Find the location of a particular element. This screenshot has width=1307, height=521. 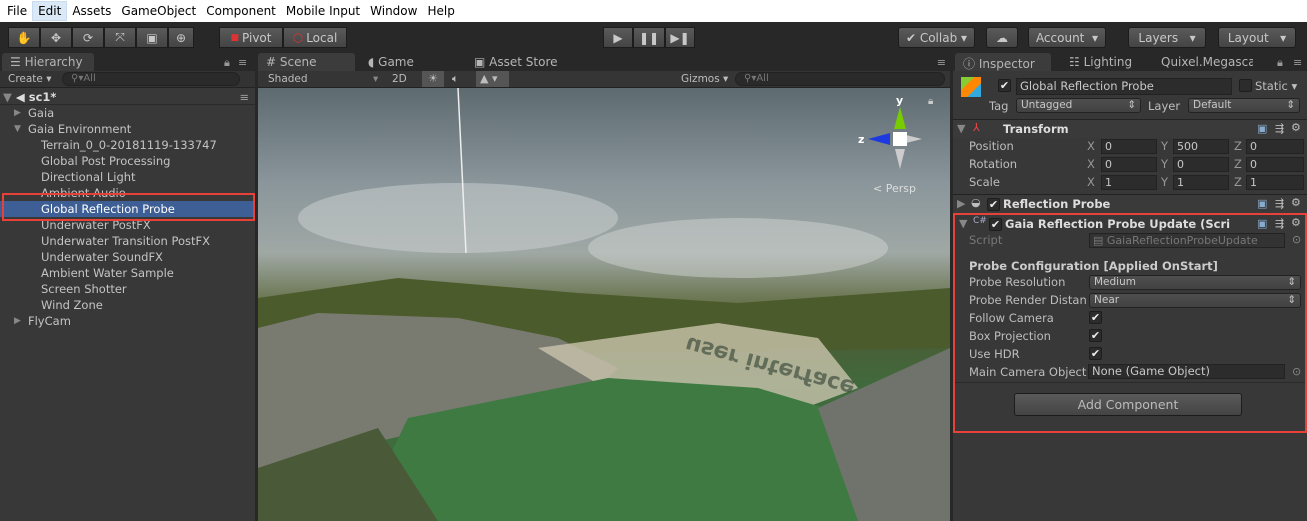

cloud is located at coordinates (458, 218).